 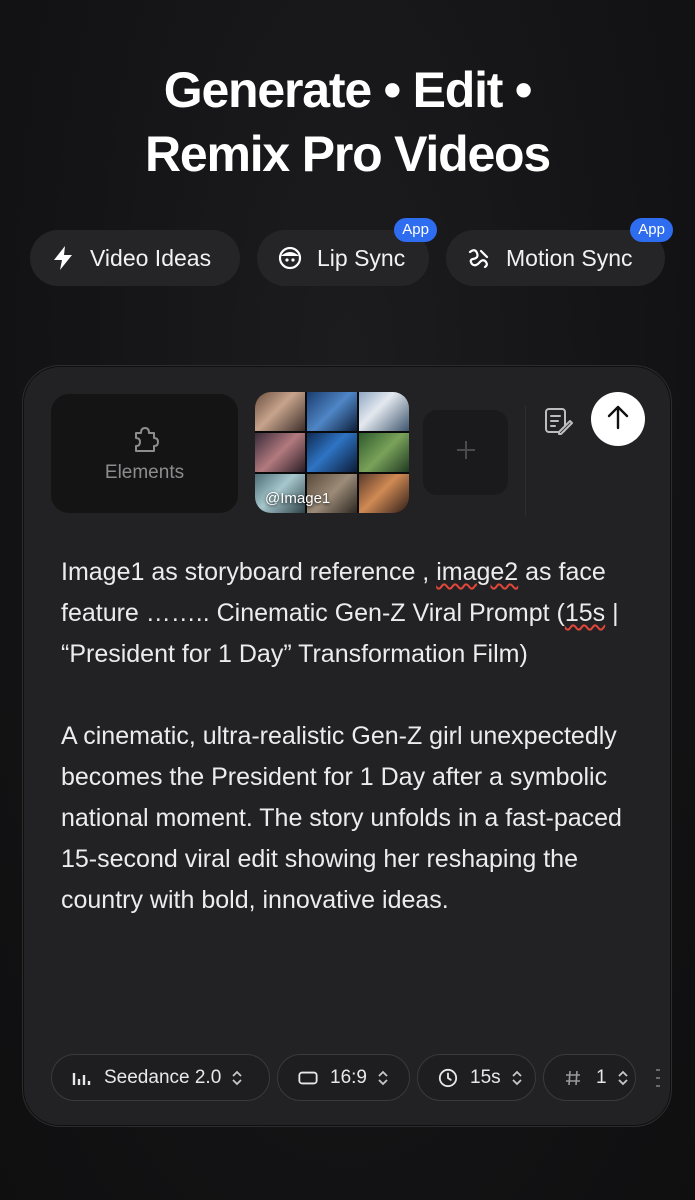 I want to click on puzzle-icon, so click(x=145, y=439).